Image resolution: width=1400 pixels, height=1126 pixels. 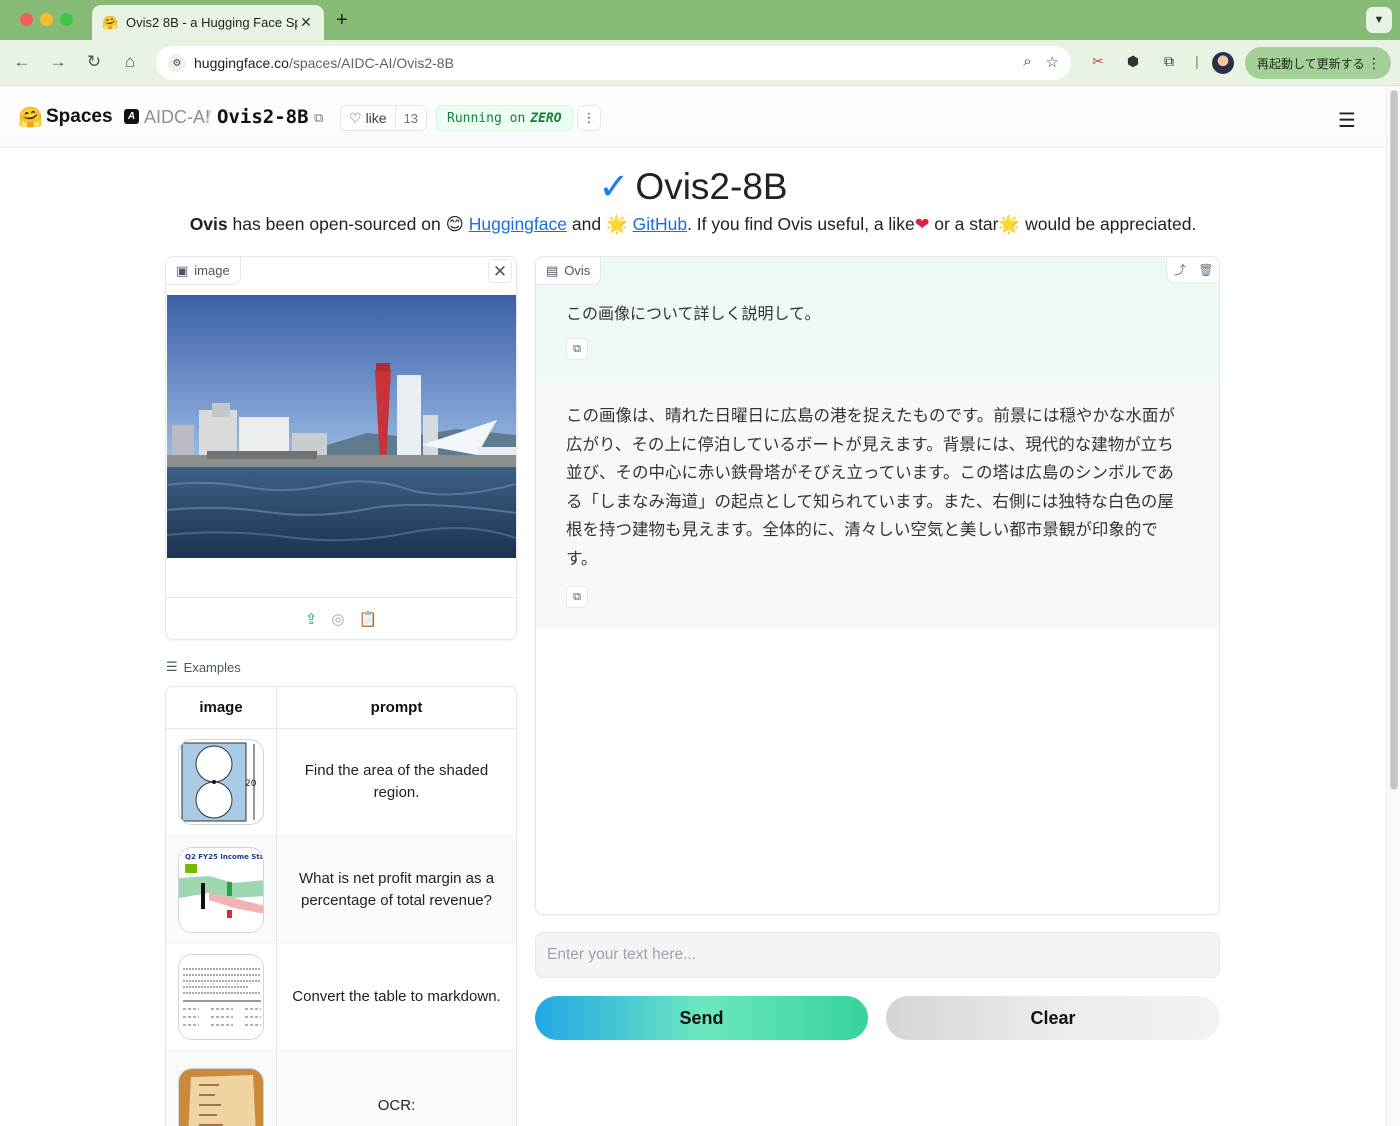 I want to click on star-emoji-icon: 🌟, so click(x=616, y=224).